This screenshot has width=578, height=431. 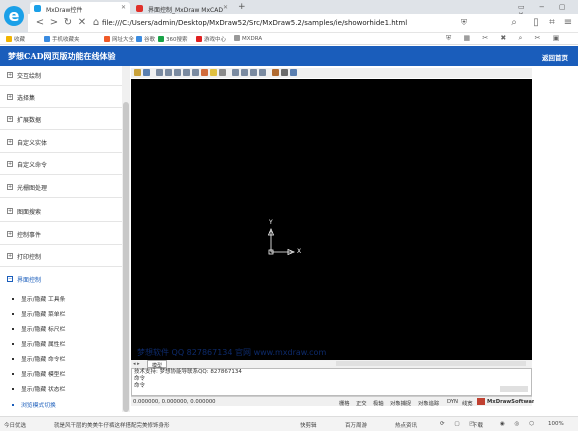 I want to click on tab-interface-control: 界面控制_MxDraw MxCAD ✕, so click(x=182, y=8).